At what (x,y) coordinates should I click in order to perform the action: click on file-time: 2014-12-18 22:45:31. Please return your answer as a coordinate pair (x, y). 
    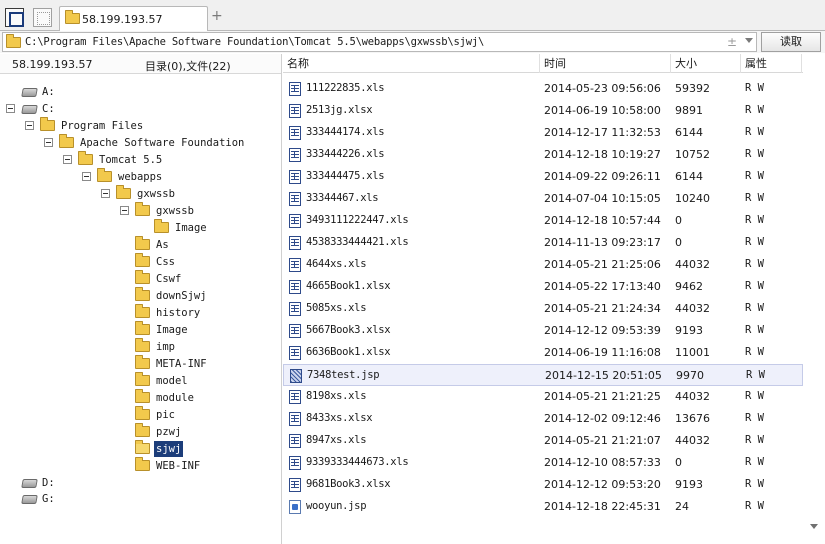
    Looking at the image, I should click on (602, 506).